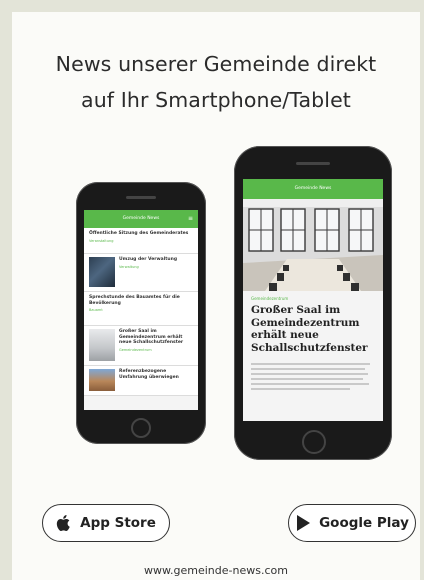 The image size is (424, 580). What do you see at coordinates (135, 349) in the screenshot?
I see `list-item-meta: Gemeindezentrum` at bounding box center [135, 349].